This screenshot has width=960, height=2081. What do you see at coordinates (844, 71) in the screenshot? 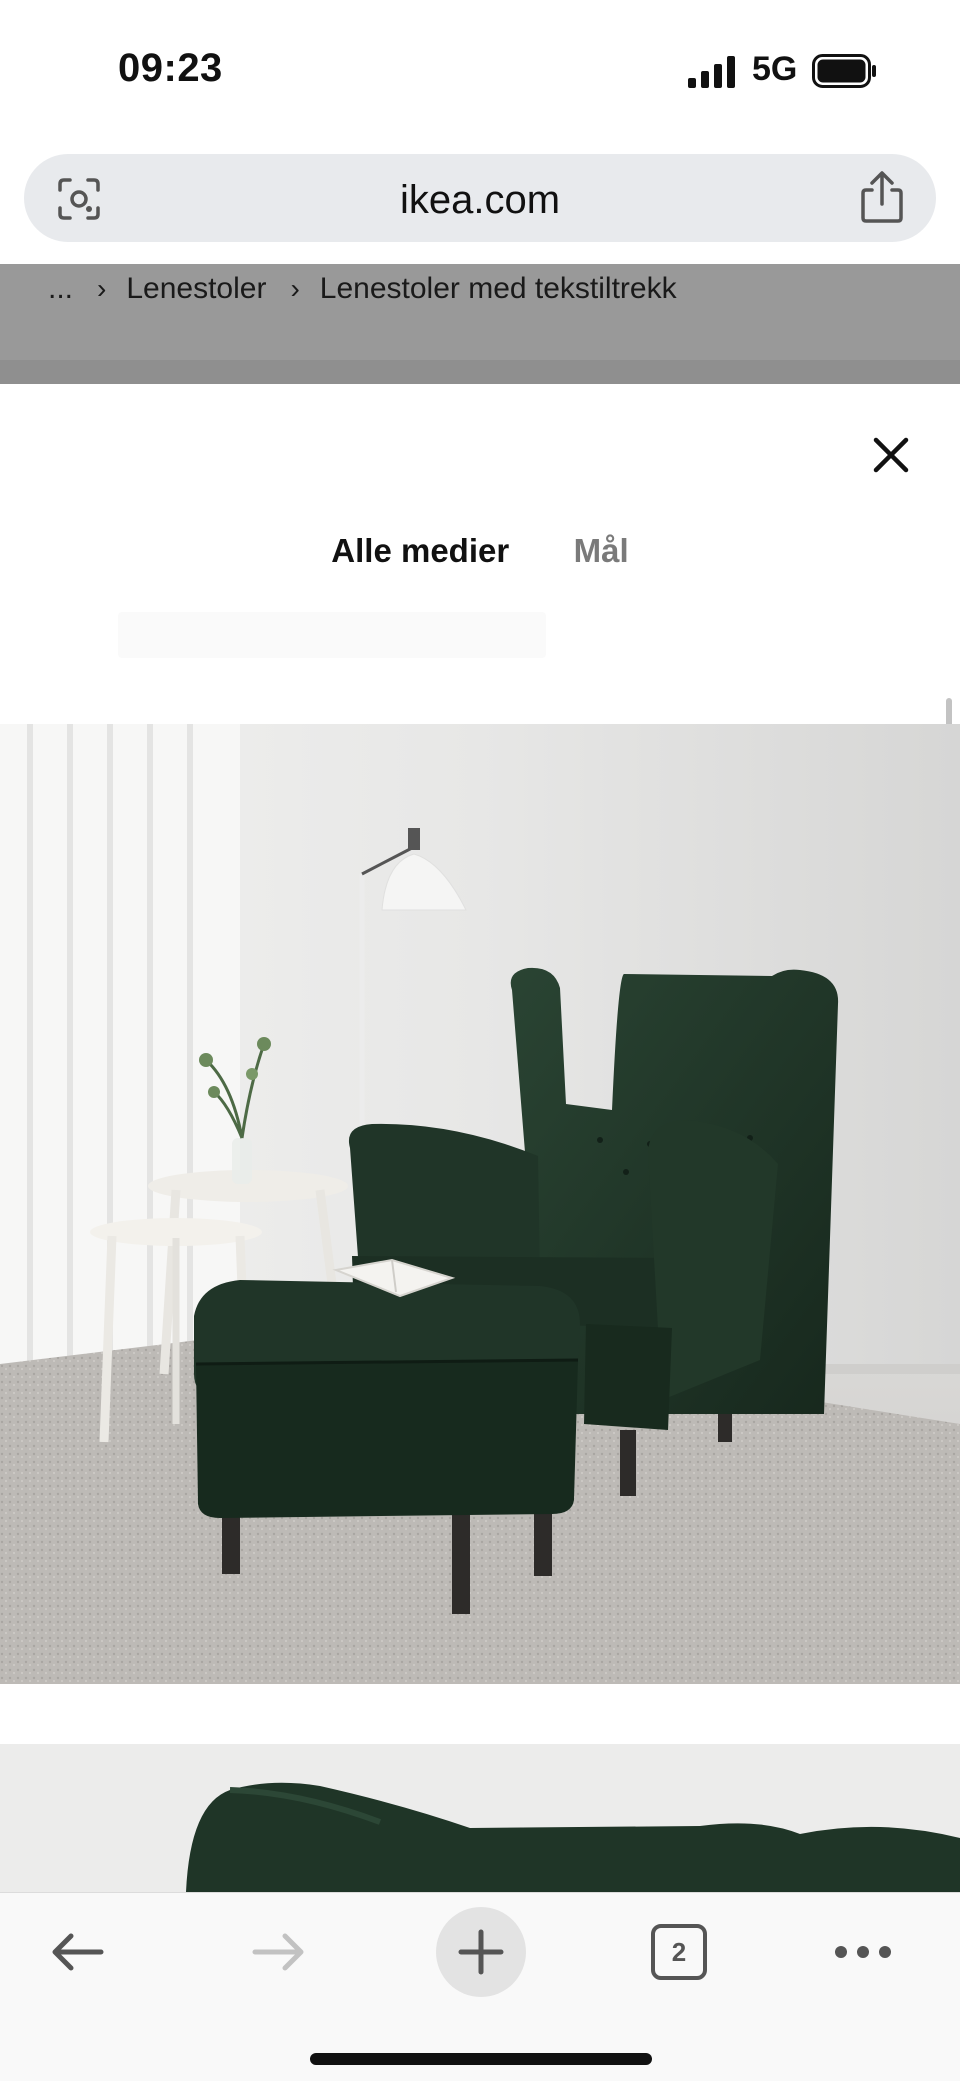
I see `battery-icon` at bounding box center [844, 71].